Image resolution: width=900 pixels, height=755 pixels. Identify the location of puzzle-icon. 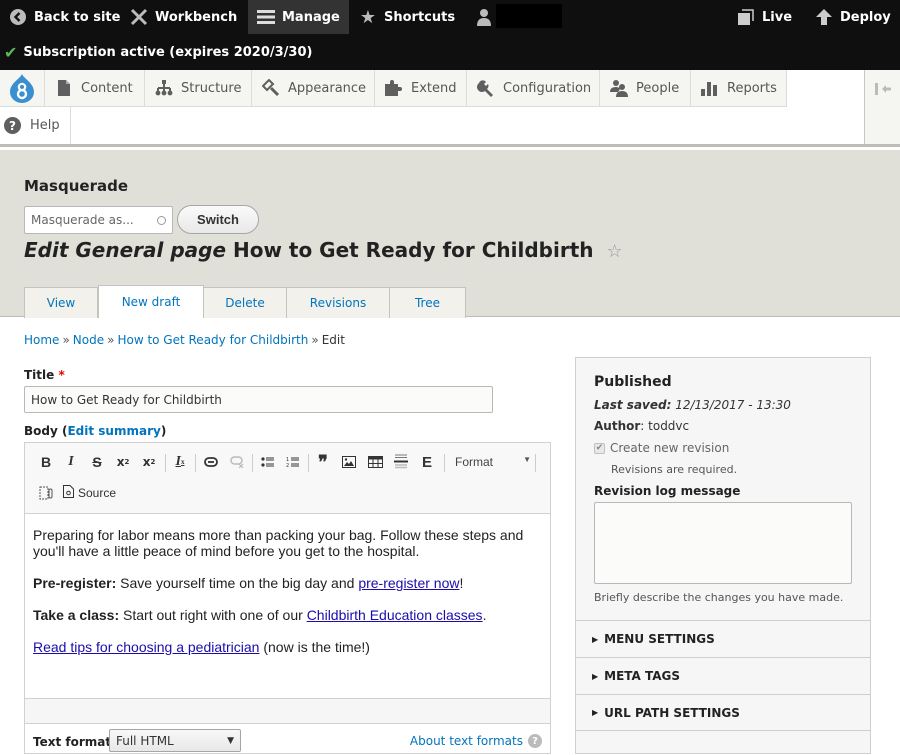
(394, 88).